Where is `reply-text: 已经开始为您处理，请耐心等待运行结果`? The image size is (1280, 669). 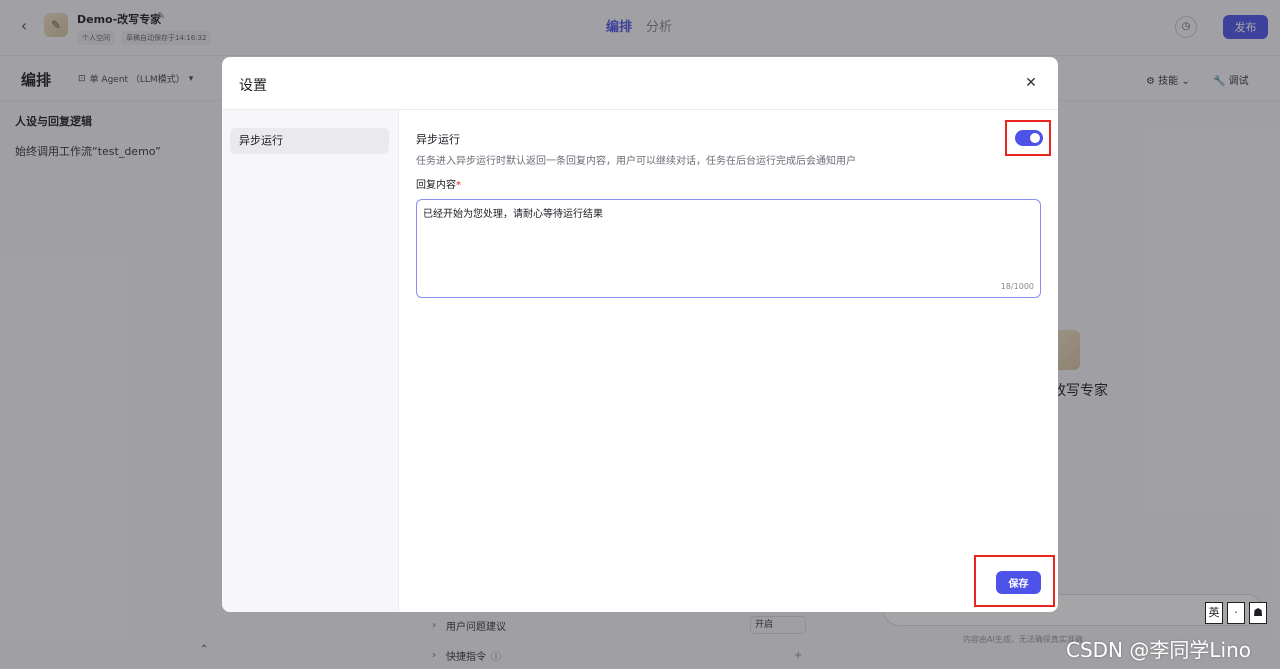 reply-text: 已经开始为您处理，请耐心等待运行结果 is located at coordinates (513, 214).